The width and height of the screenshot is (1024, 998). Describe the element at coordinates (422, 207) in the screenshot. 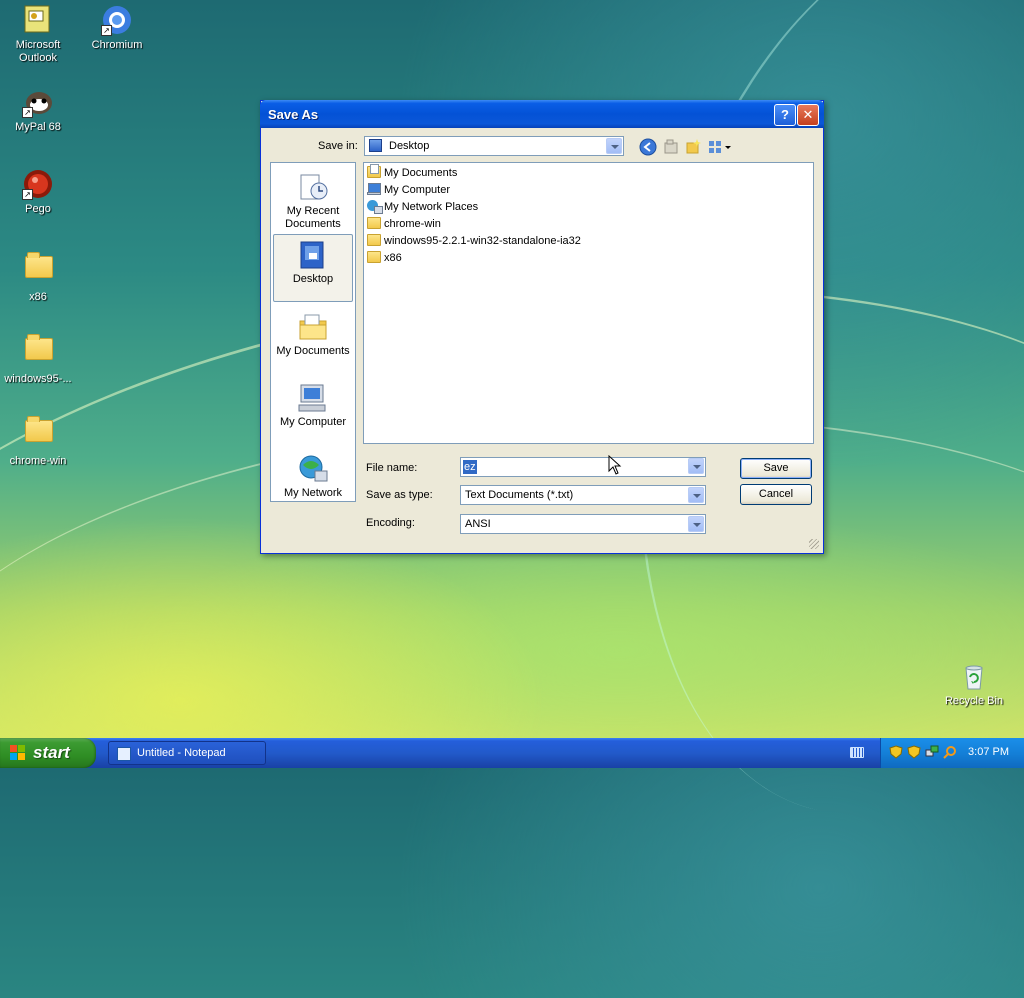

I see `list-item: My Network Places` at that location.